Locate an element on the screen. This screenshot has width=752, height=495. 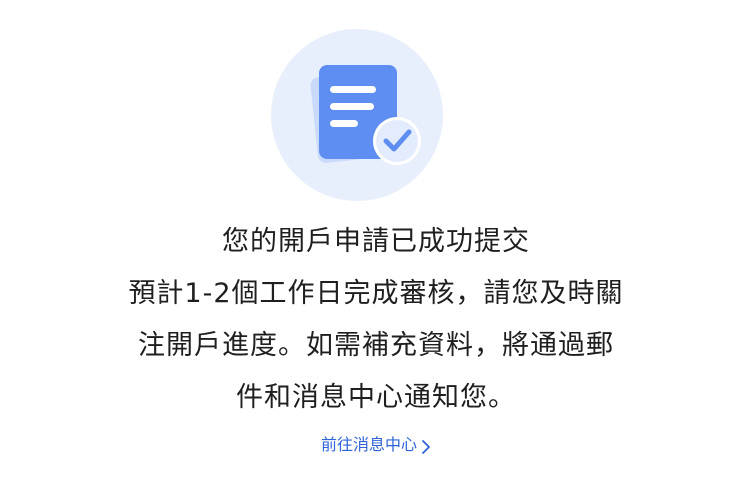
document-check-icon is located at coordinates (357, 115).